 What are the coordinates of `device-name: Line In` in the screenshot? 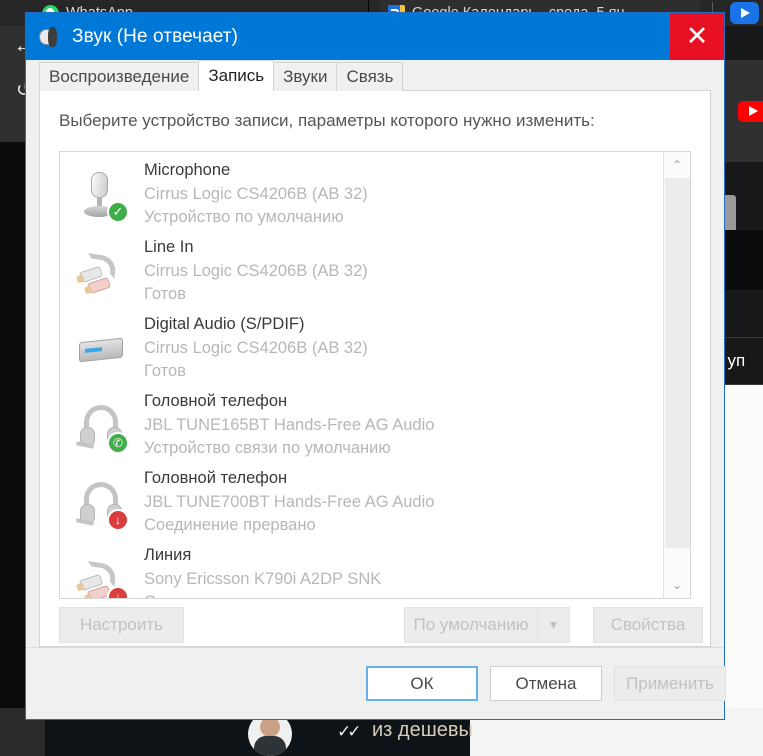 It's located at (169, 246).